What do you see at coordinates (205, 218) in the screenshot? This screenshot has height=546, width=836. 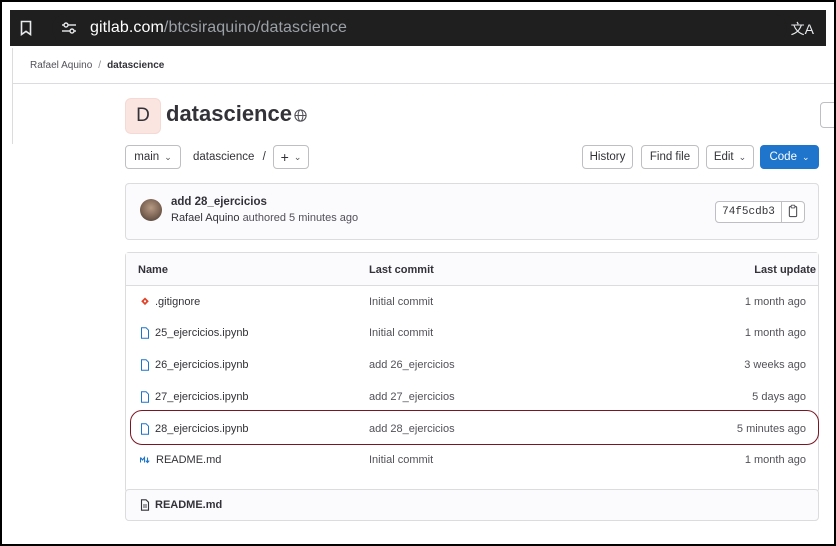 I see `commit-author: Rafael Aquino` at bounding box center [205, 218].